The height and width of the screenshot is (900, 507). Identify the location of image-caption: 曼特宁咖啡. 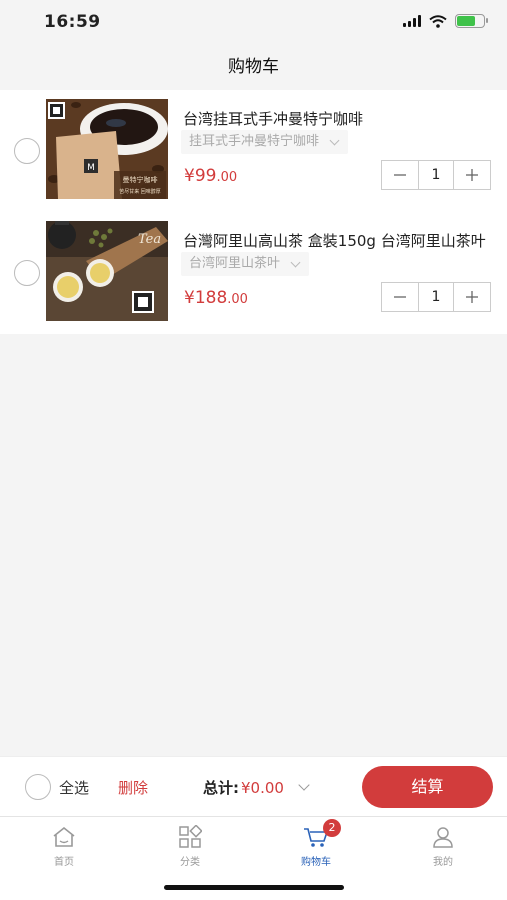
(140, 179).